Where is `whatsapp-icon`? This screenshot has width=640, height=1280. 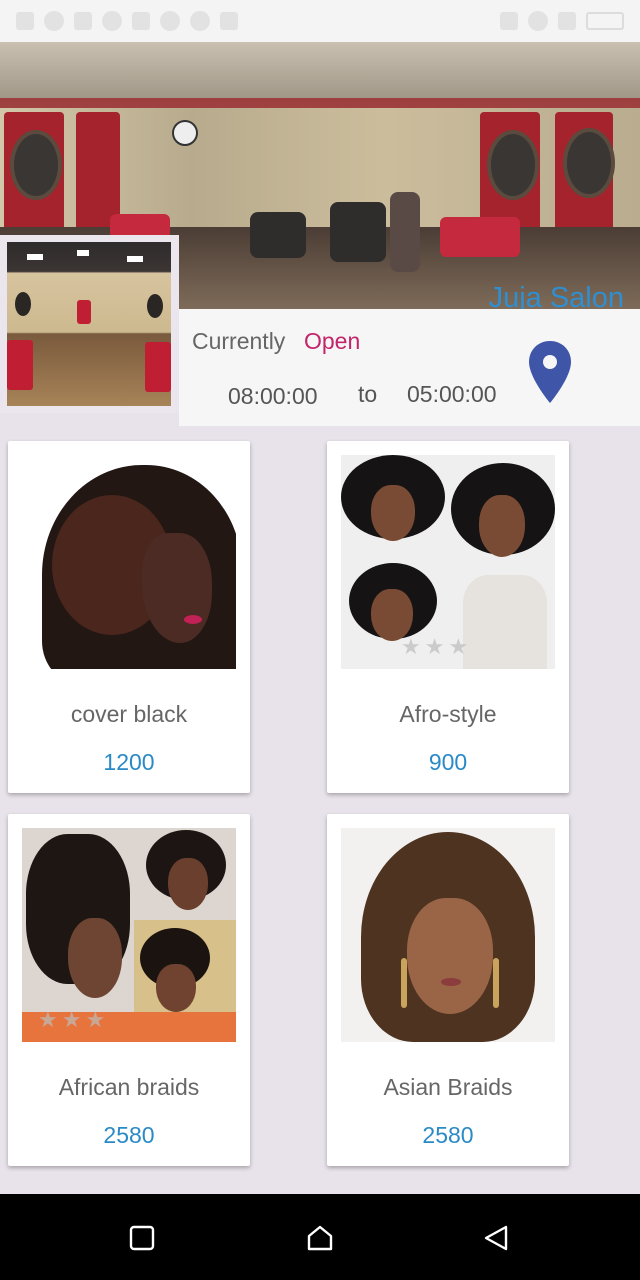
whatsapp-icon is located at coordinates (54, 21).